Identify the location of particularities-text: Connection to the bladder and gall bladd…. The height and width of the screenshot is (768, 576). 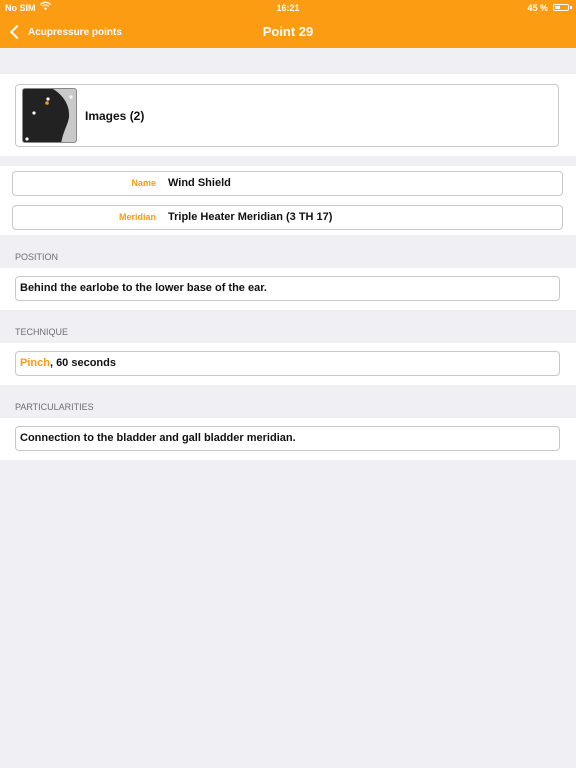
(287, 438).